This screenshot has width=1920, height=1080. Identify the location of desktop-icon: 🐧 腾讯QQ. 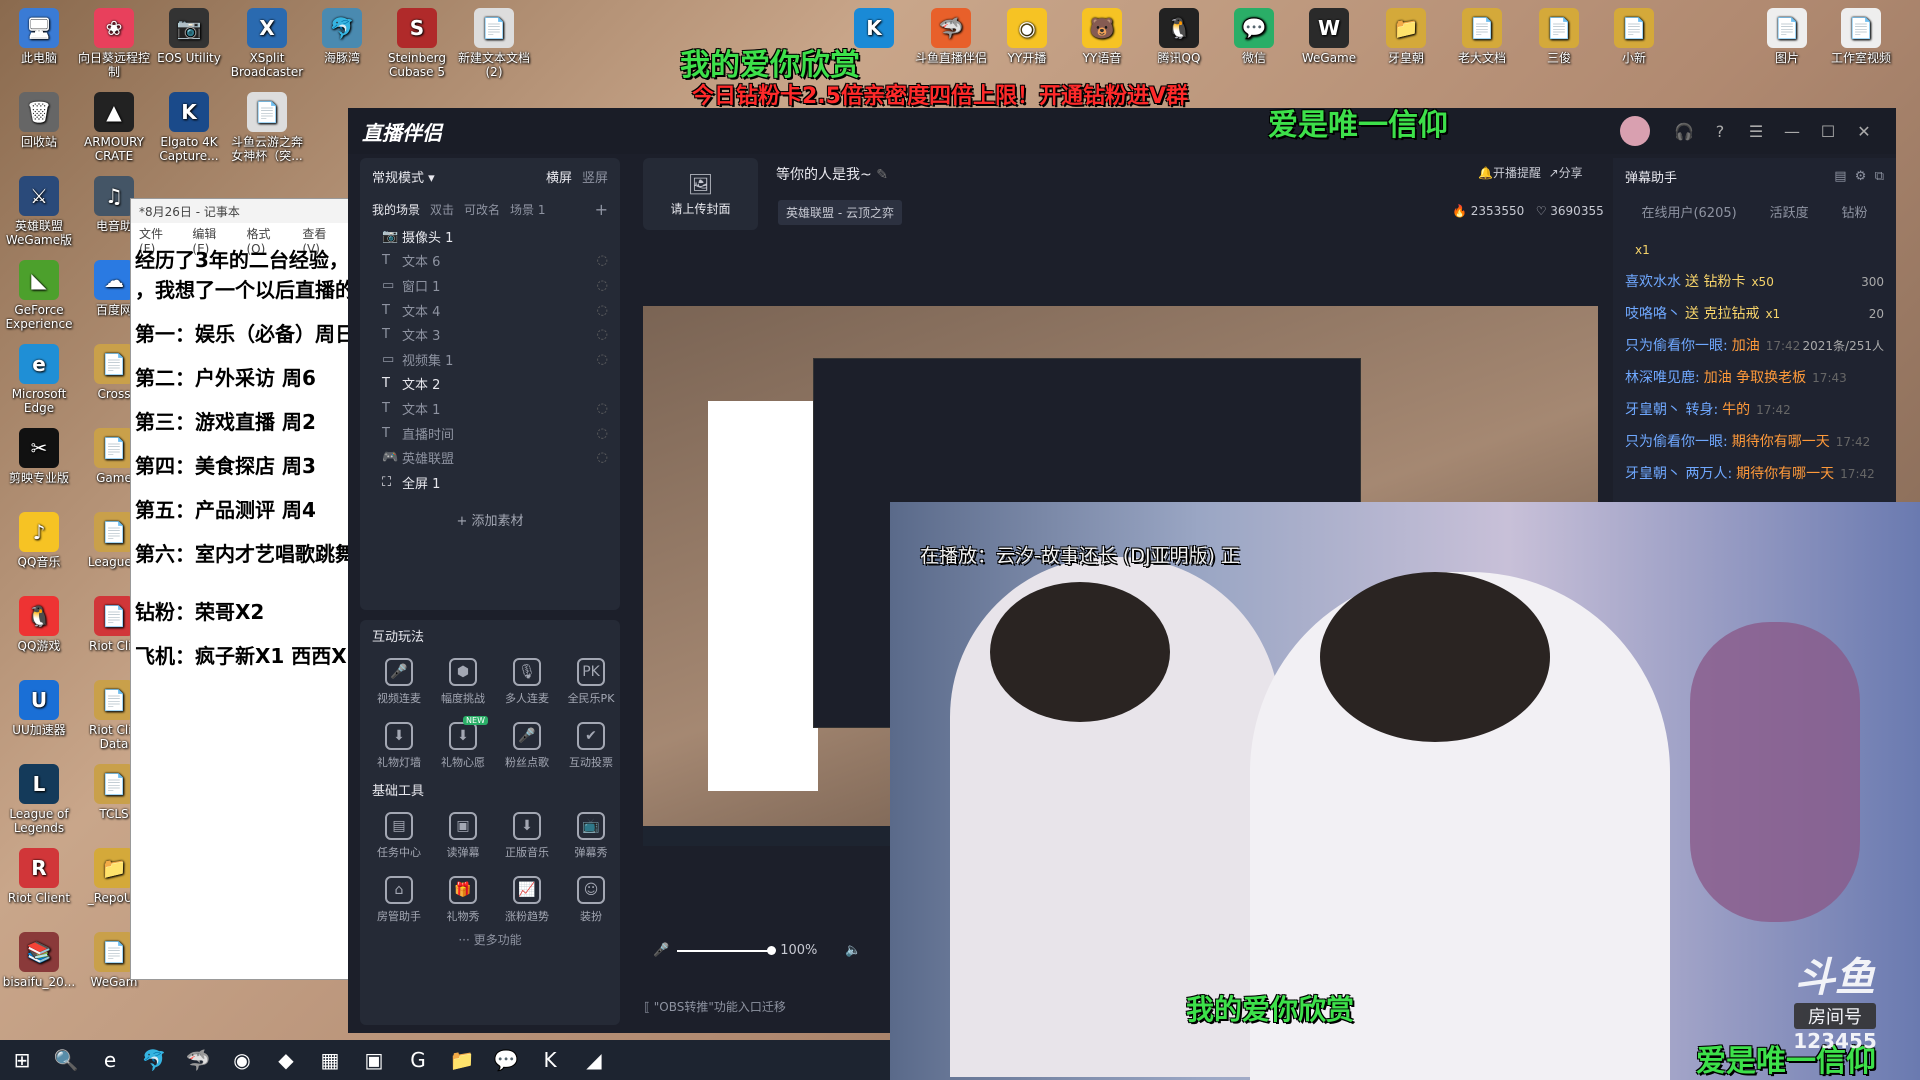
(1179, 36).